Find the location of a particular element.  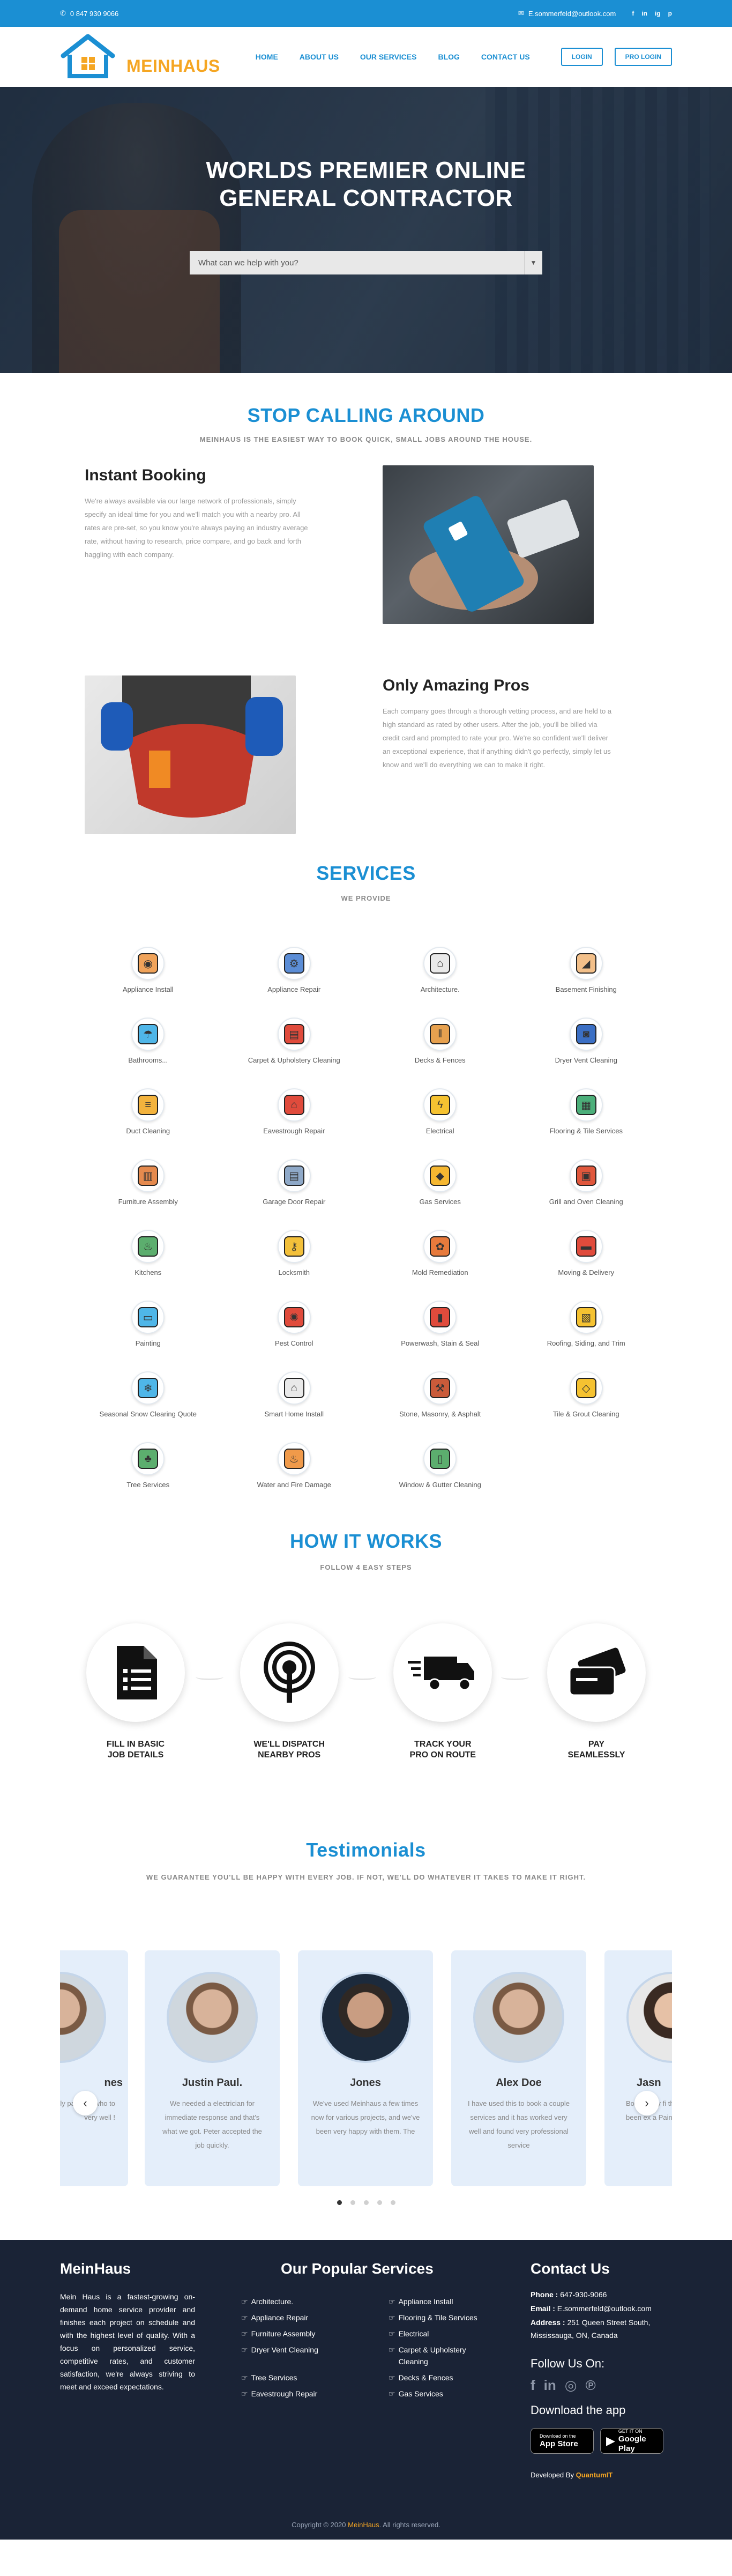

phone-card-illustration is located at coordinates (494, 554).